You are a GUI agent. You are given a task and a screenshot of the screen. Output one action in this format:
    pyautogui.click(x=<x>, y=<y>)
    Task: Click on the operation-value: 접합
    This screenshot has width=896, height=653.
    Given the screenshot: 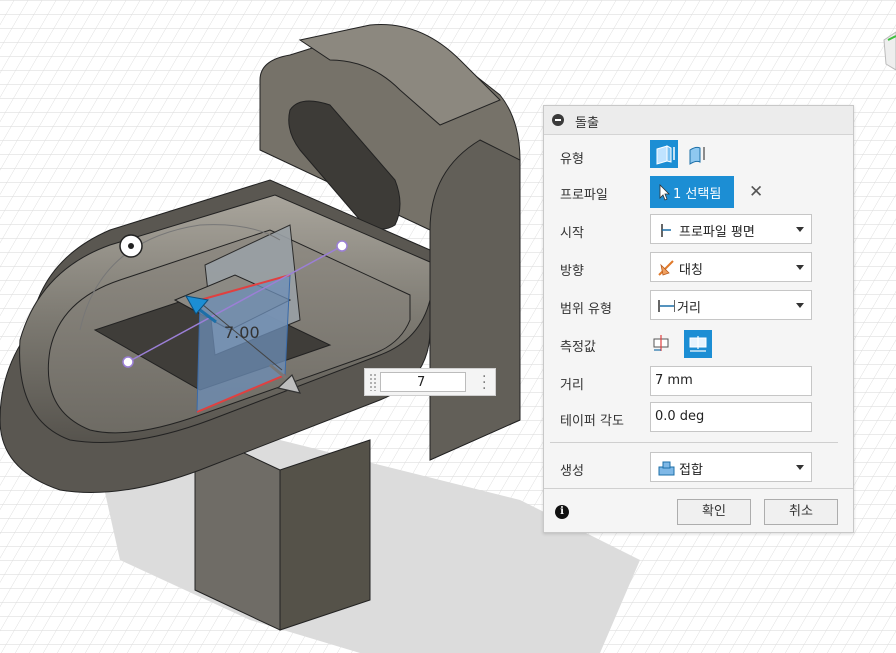 What is the action you would take?
    pyautogui.click(x=691, y=470)
    